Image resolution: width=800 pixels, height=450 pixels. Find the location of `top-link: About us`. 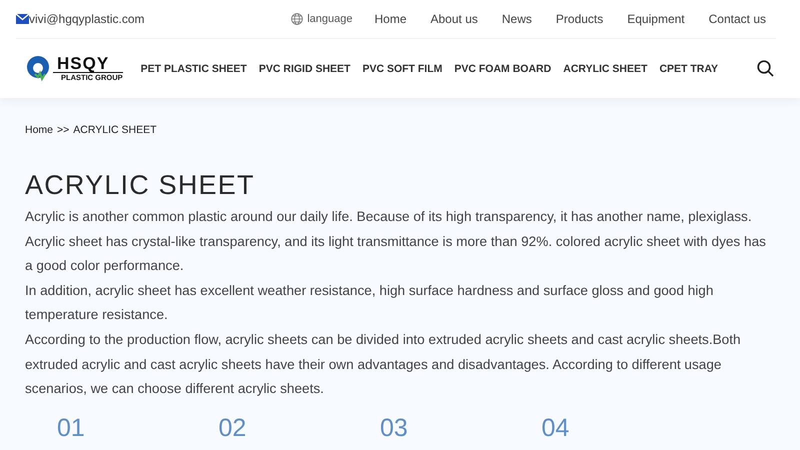

top-link: About us is located at coordinates (452, 19).